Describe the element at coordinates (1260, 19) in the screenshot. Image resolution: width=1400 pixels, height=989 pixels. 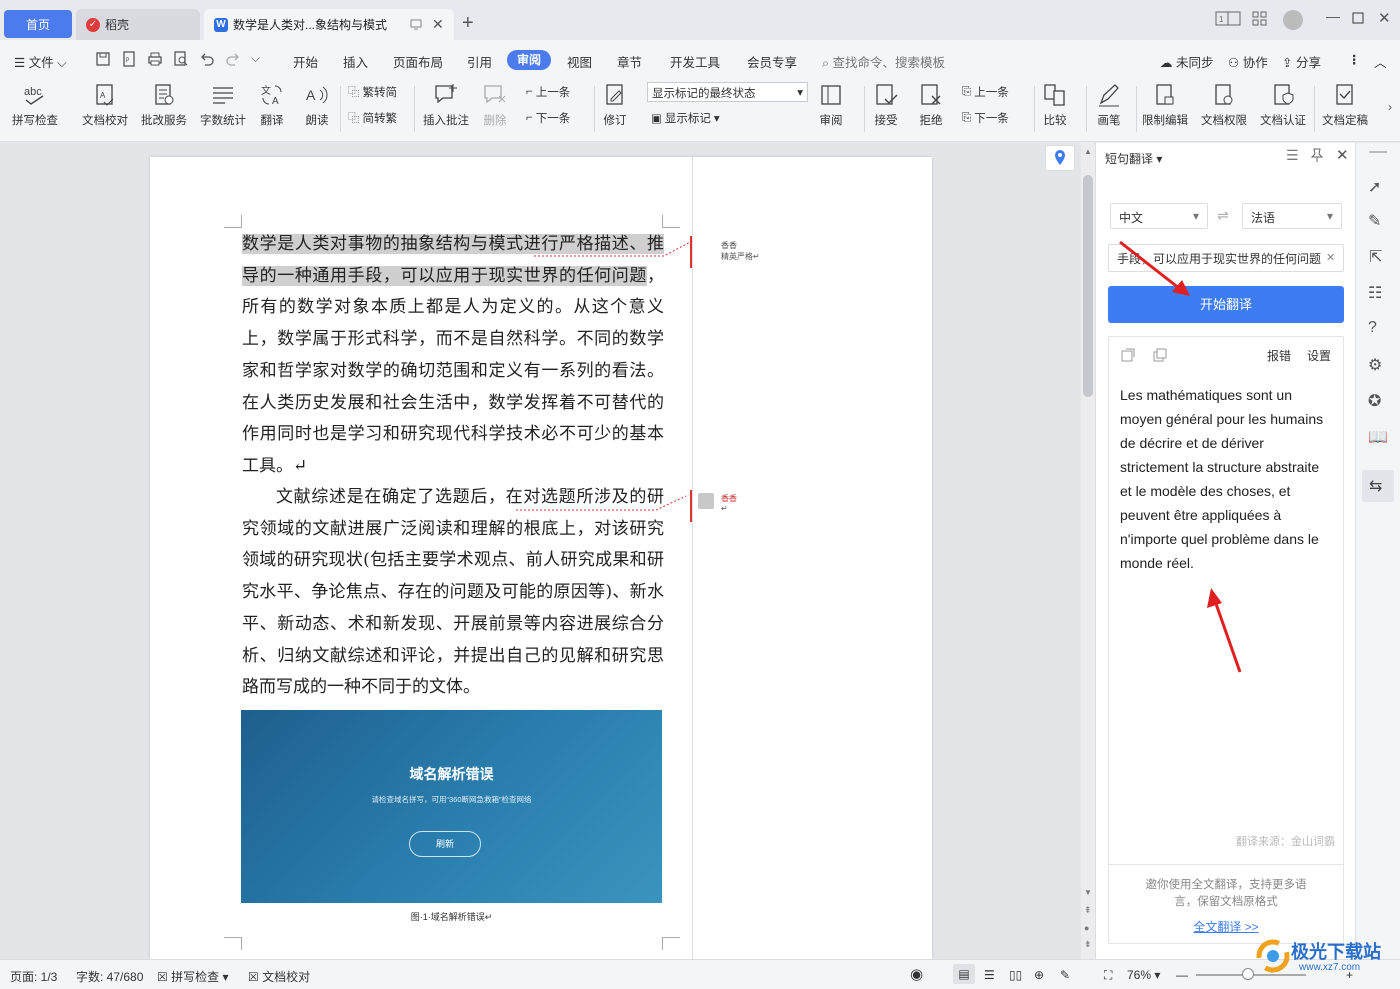
I see `apps-grid-icon` at that location.